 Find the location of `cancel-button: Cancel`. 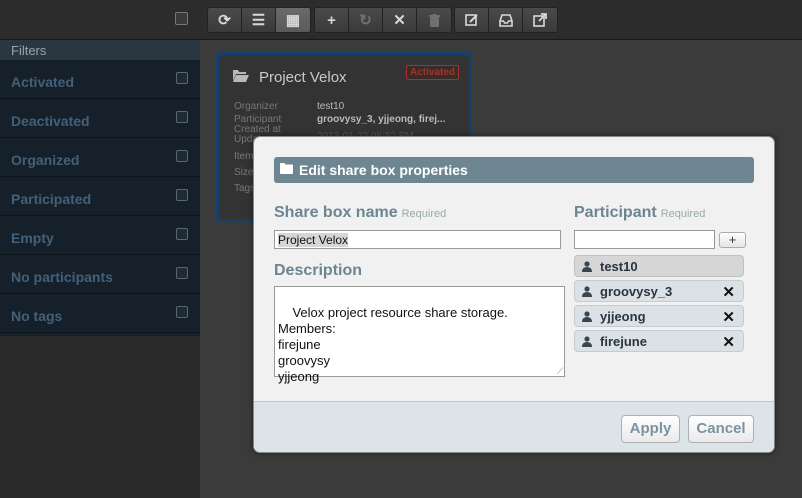

cancel-button: Cancel is located at coordinates (721, 429).